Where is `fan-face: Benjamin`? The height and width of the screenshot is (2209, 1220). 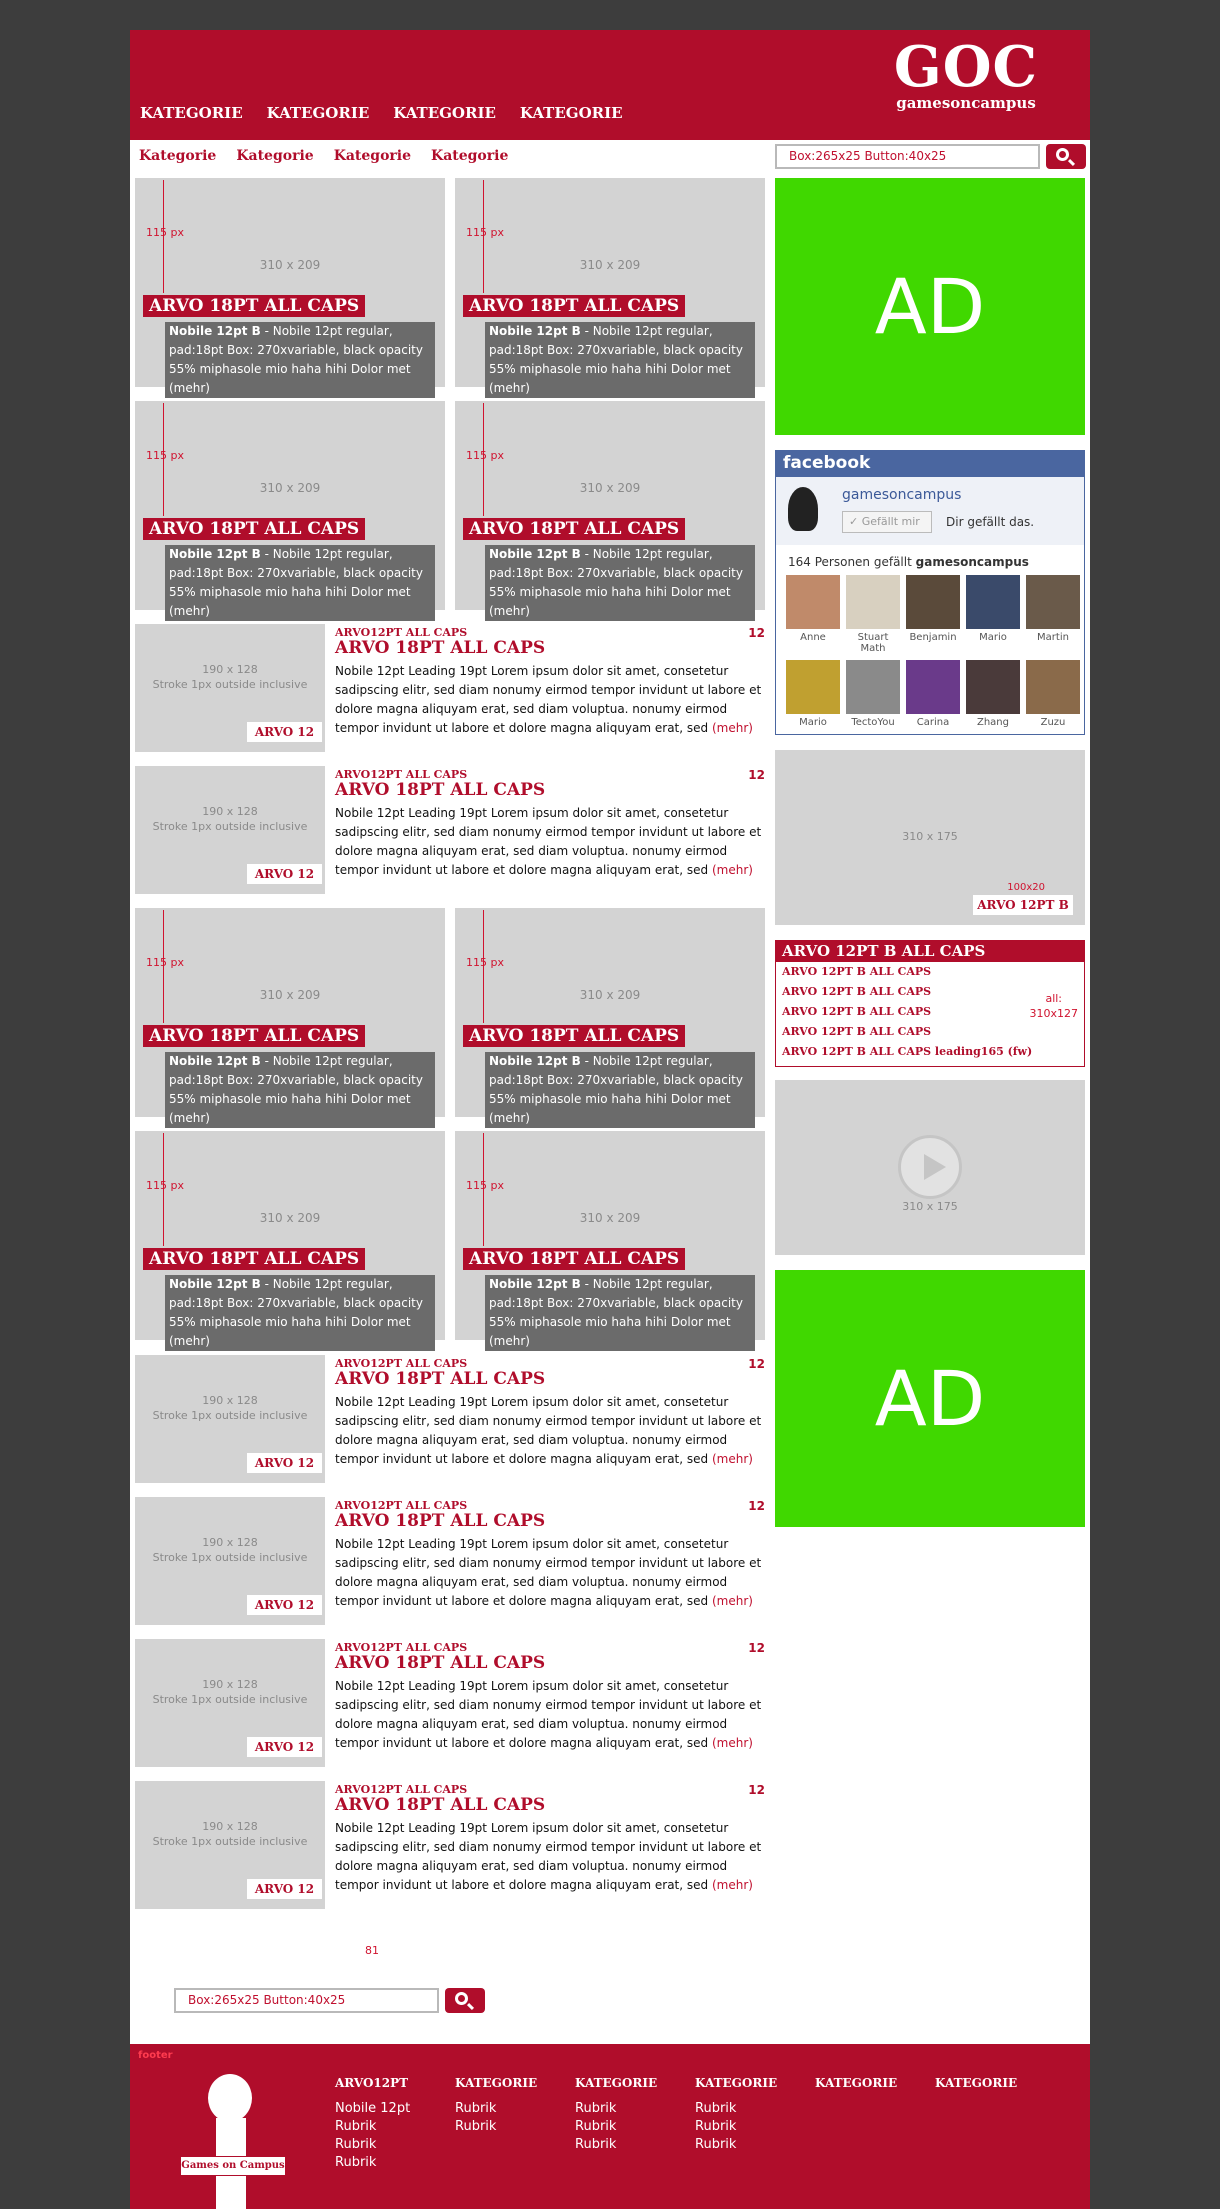
fan-face: Benjamin is located at coordinates (933, 614).